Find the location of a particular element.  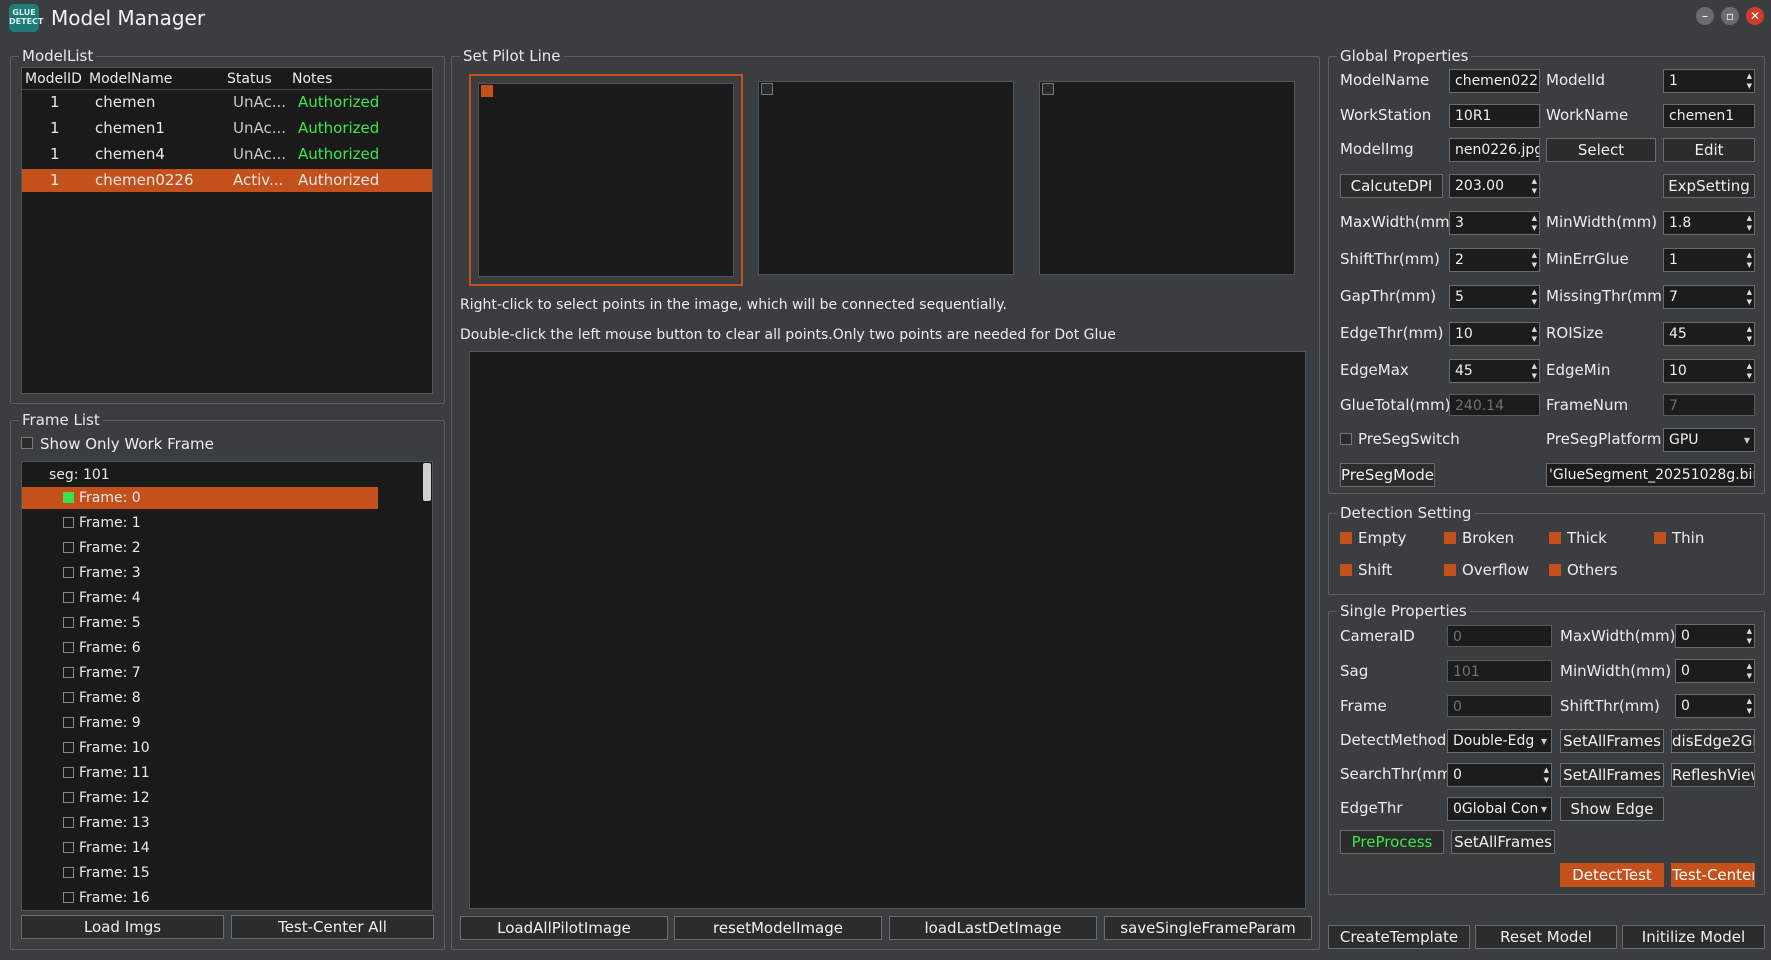

detect-others-checkbox is located at coordinates (1555, 570).